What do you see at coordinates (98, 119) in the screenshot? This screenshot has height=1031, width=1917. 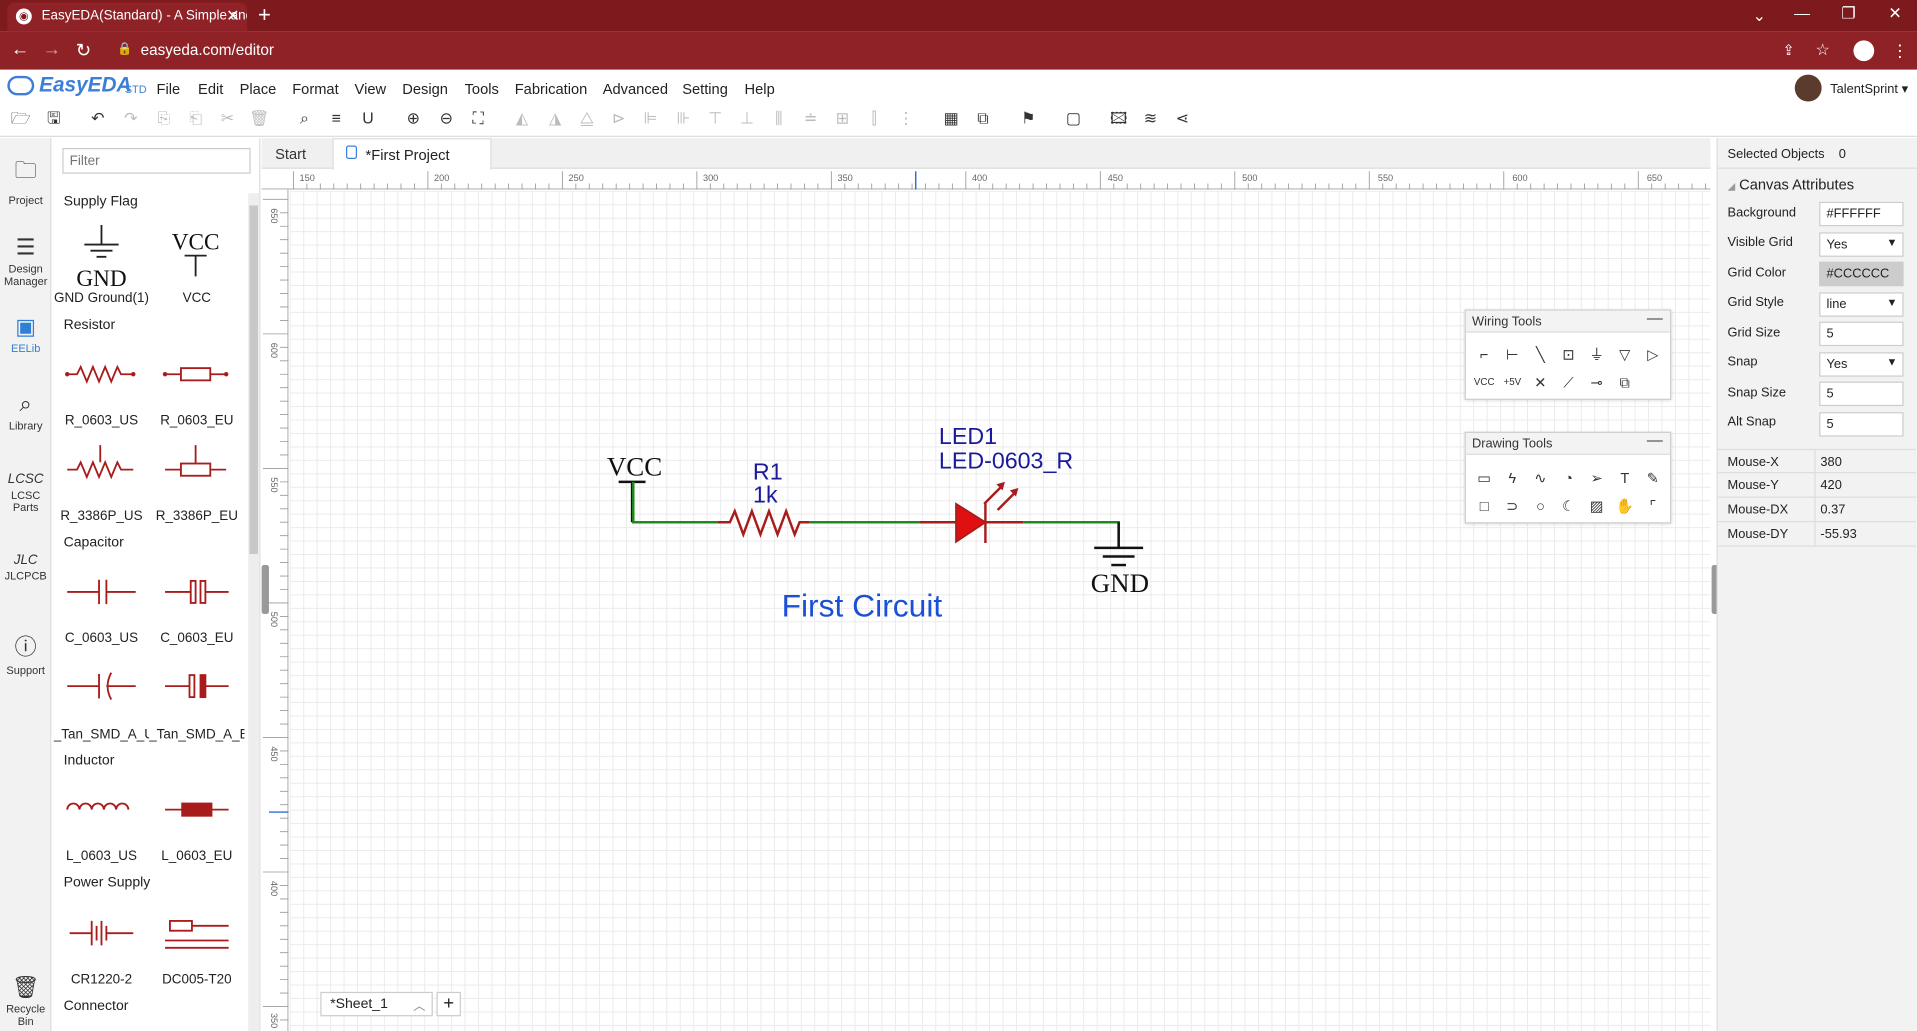 I see `undo-icon: ↶` at bounding box center [98, 119].